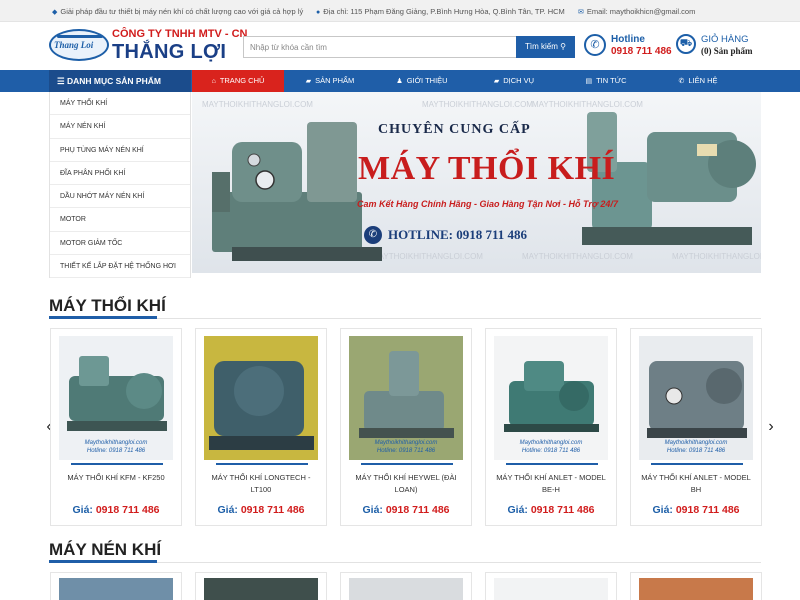 The image size is (800, 600). Describe the element at coordinates (380, 47) in the screenshot. I see `search-input` at that location.